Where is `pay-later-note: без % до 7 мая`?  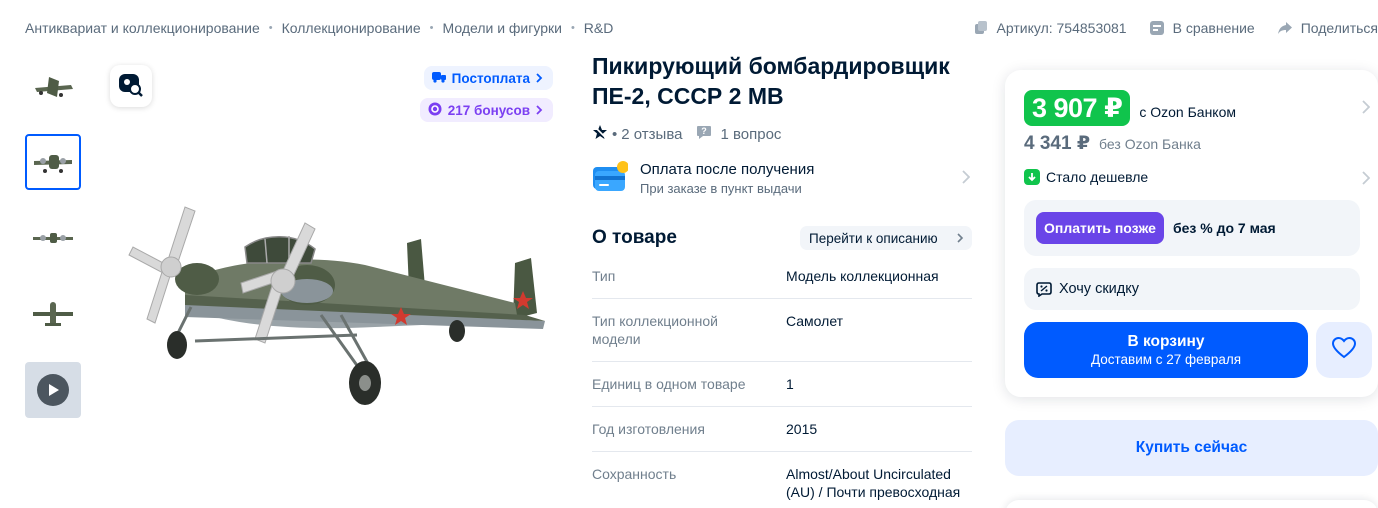 pay-later-note: без % до 7 мая is located at coordinates (1224, 228).